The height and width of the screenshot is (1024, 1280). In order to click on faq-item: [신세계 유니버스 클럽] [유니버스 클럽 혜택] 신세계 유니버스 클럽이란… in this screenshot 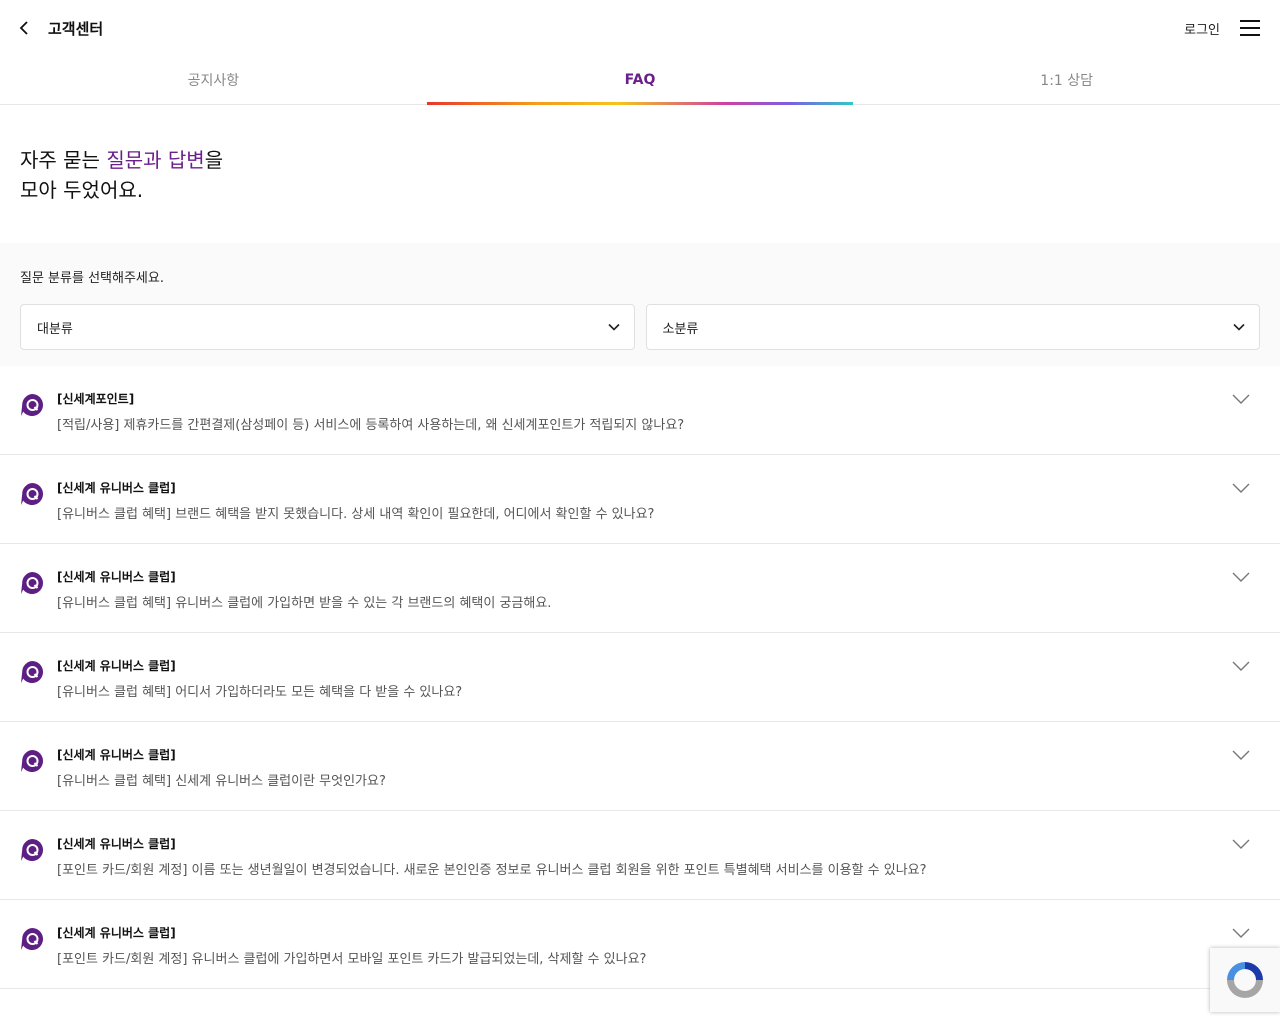, I will do `click(640, 766)`.